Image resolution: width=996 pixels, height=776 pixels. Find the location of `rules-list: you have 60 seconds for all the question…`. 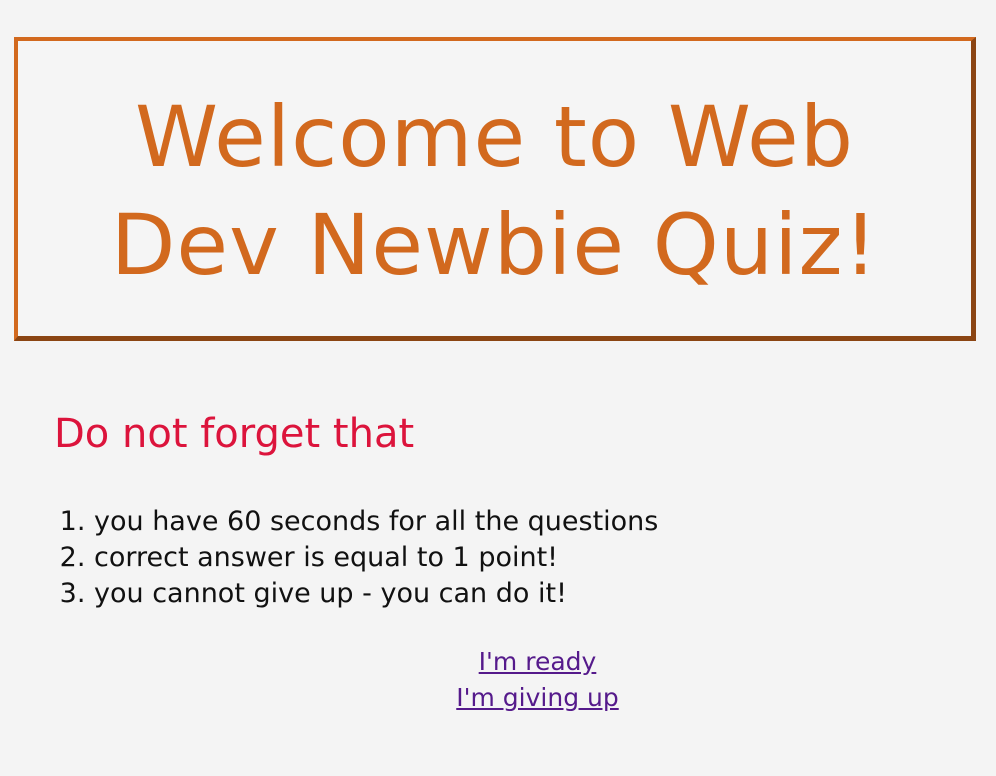

rules-list: you have 60 seconds for all the question… is located at coordinates (357, 558).